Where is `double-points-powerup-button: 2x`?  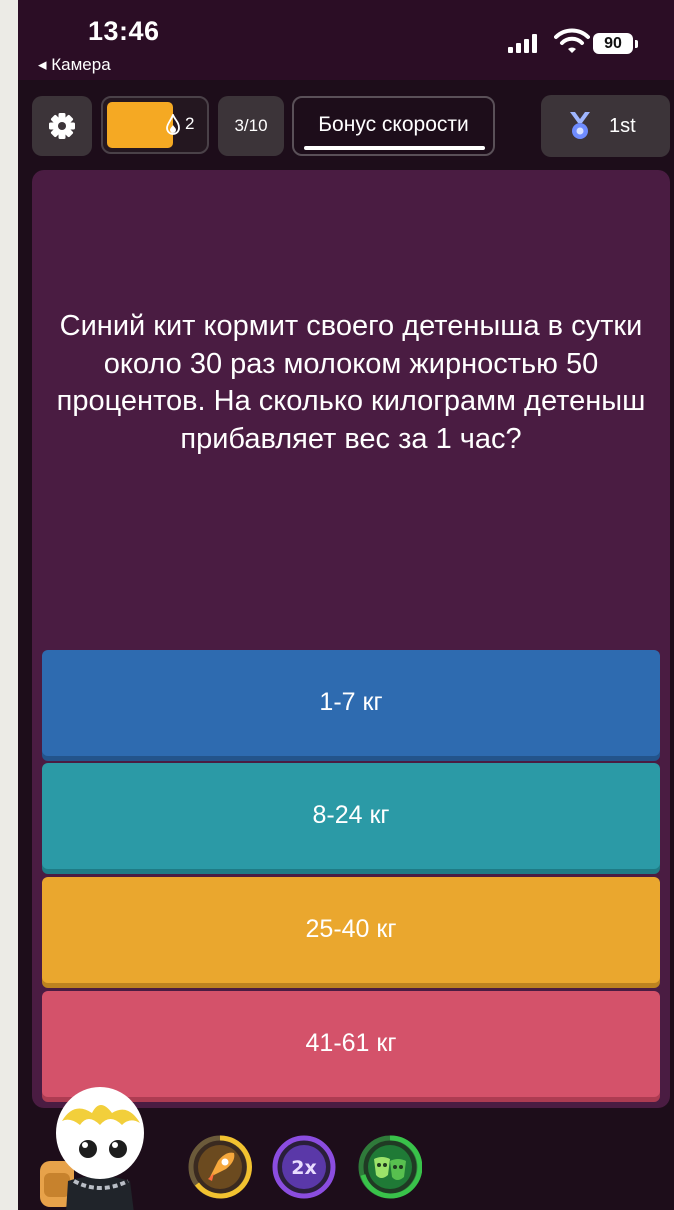
double-points-powerup-button: 2x is located at coordinates (304, 1167).